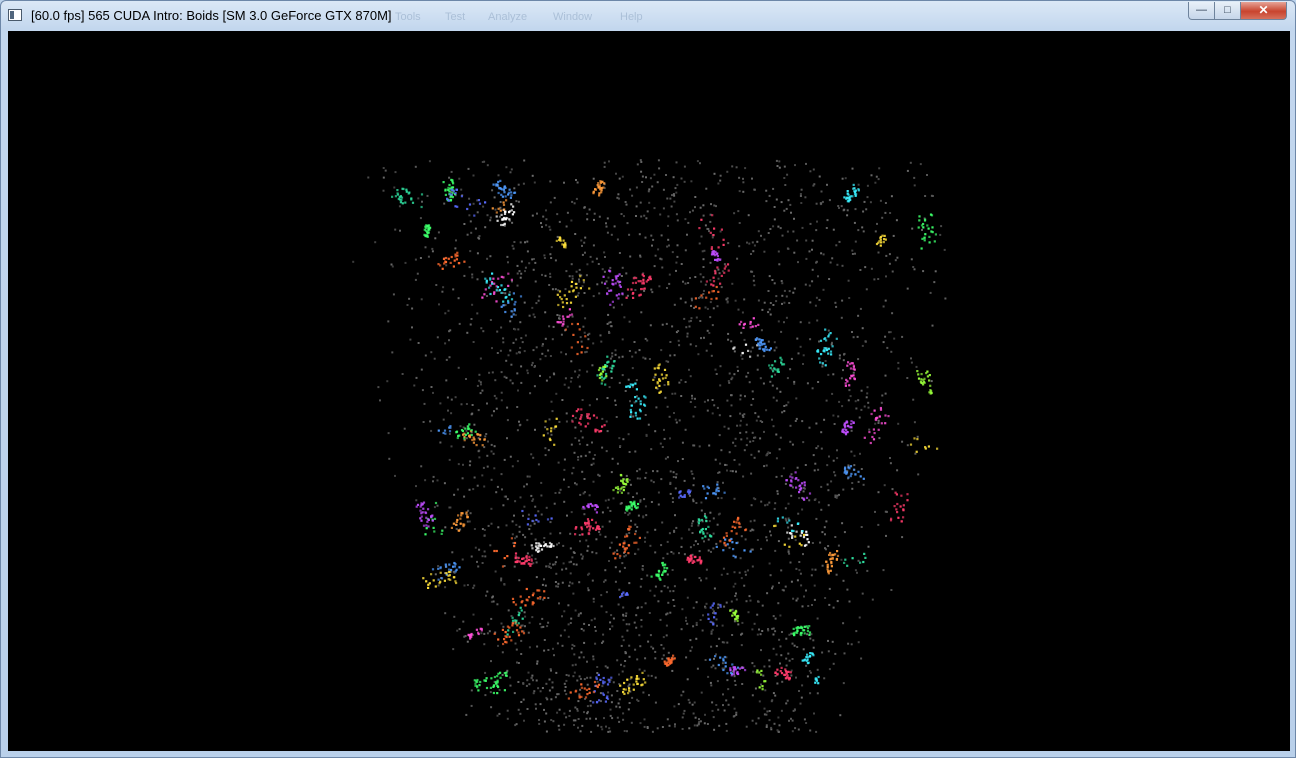 Image resolution: width=1296 pixels, height=758 pixels. I want to click on maximize-button: □, so click(1227, 11).